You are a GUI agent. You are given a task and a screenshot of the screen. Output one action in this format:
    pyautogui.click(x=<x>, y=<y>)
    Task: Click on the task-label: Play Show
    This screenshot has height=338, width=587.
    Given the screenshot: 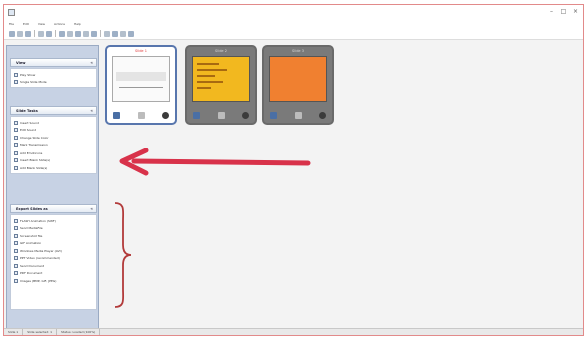 What is the action you would take?
    pyautogui.click(x=28, y=74)
    